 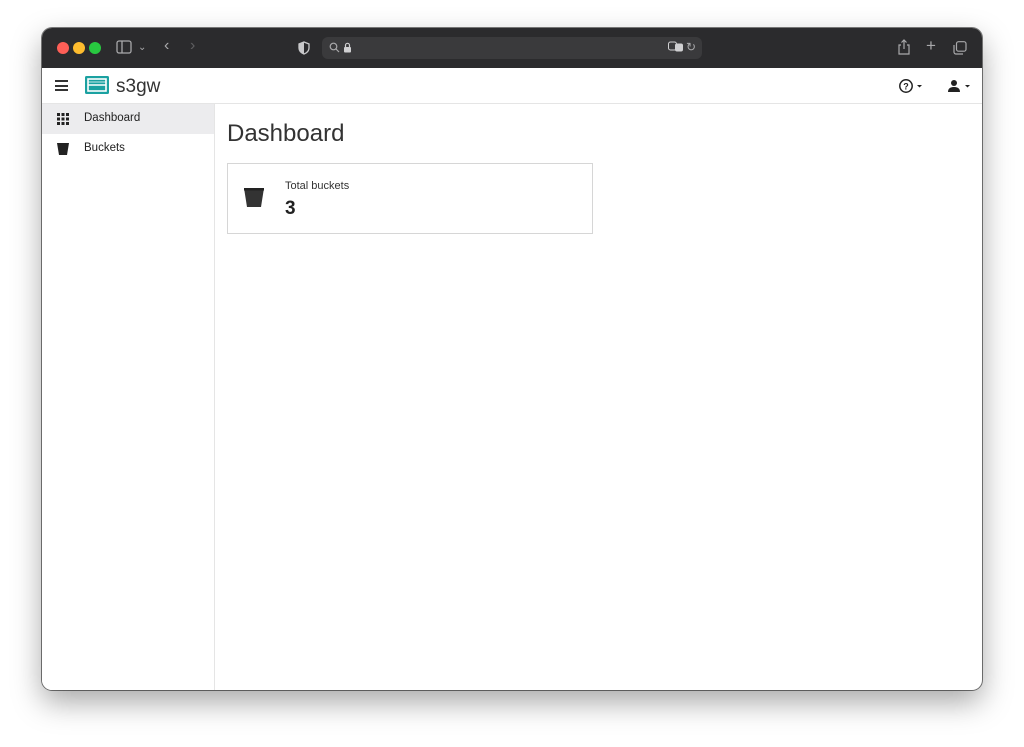 I want to click on sidebar-item-label: Dashboard, so click(x=112, y=118).